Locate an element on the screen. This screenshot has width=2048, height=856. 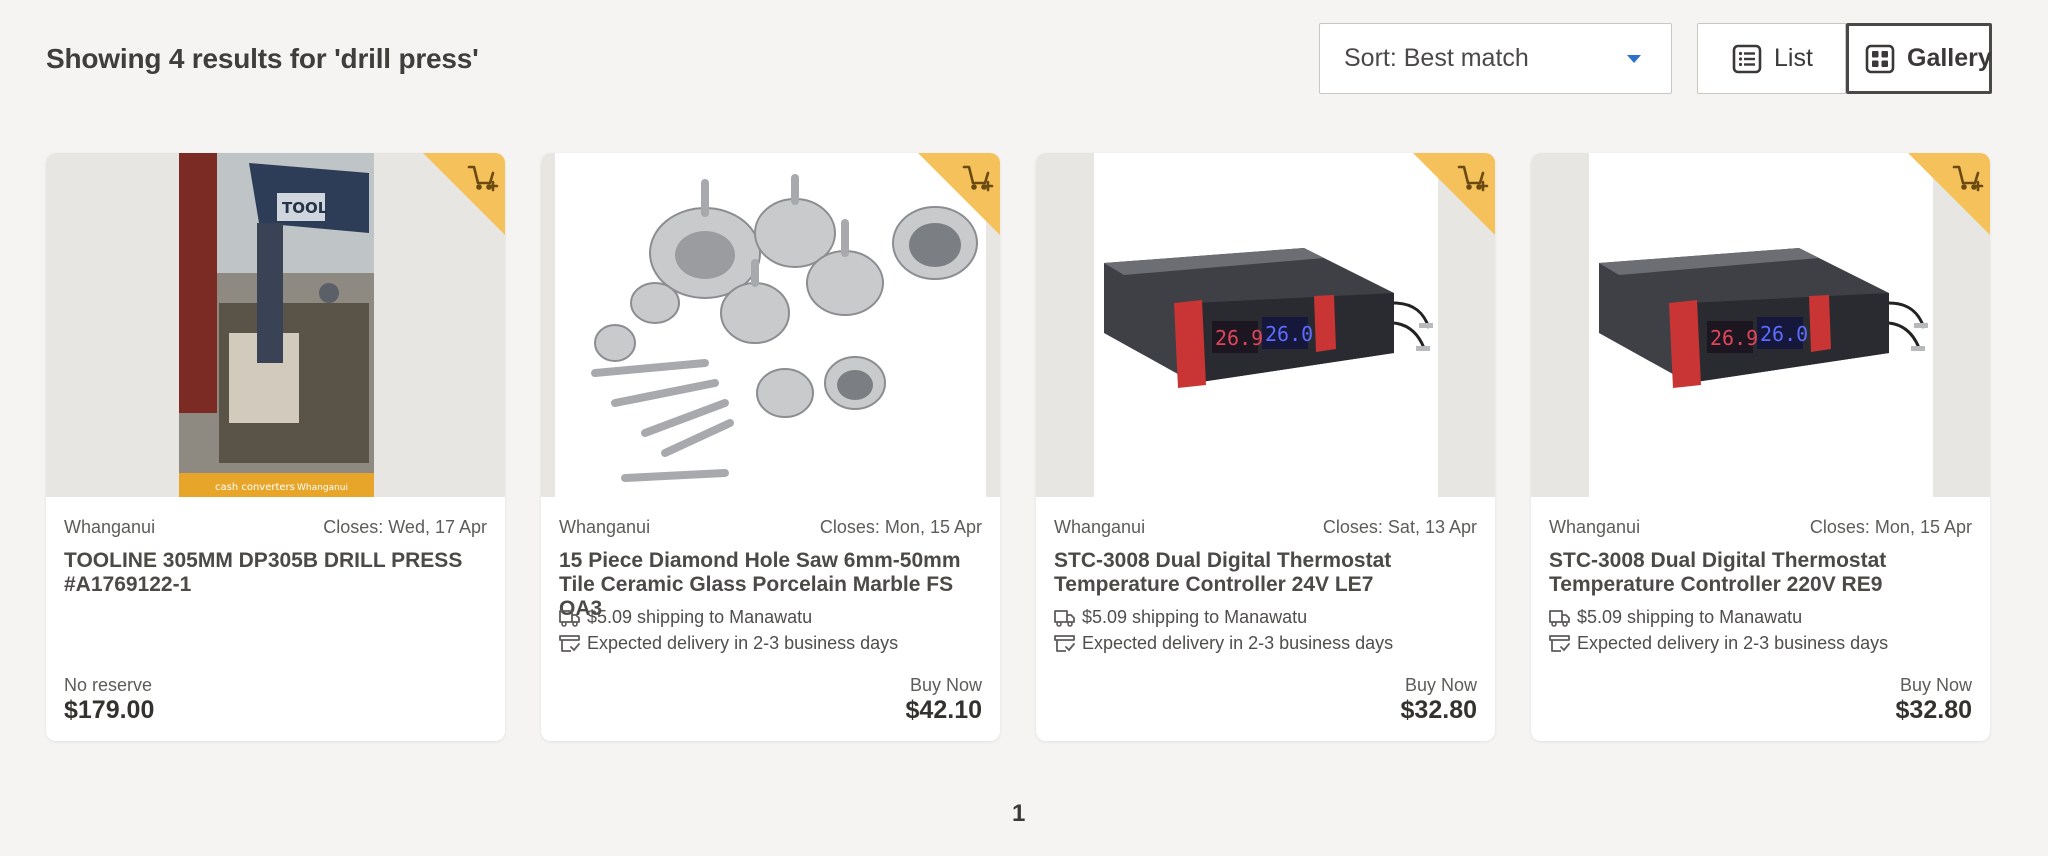
listing-image is located at coordinates (770, 325).